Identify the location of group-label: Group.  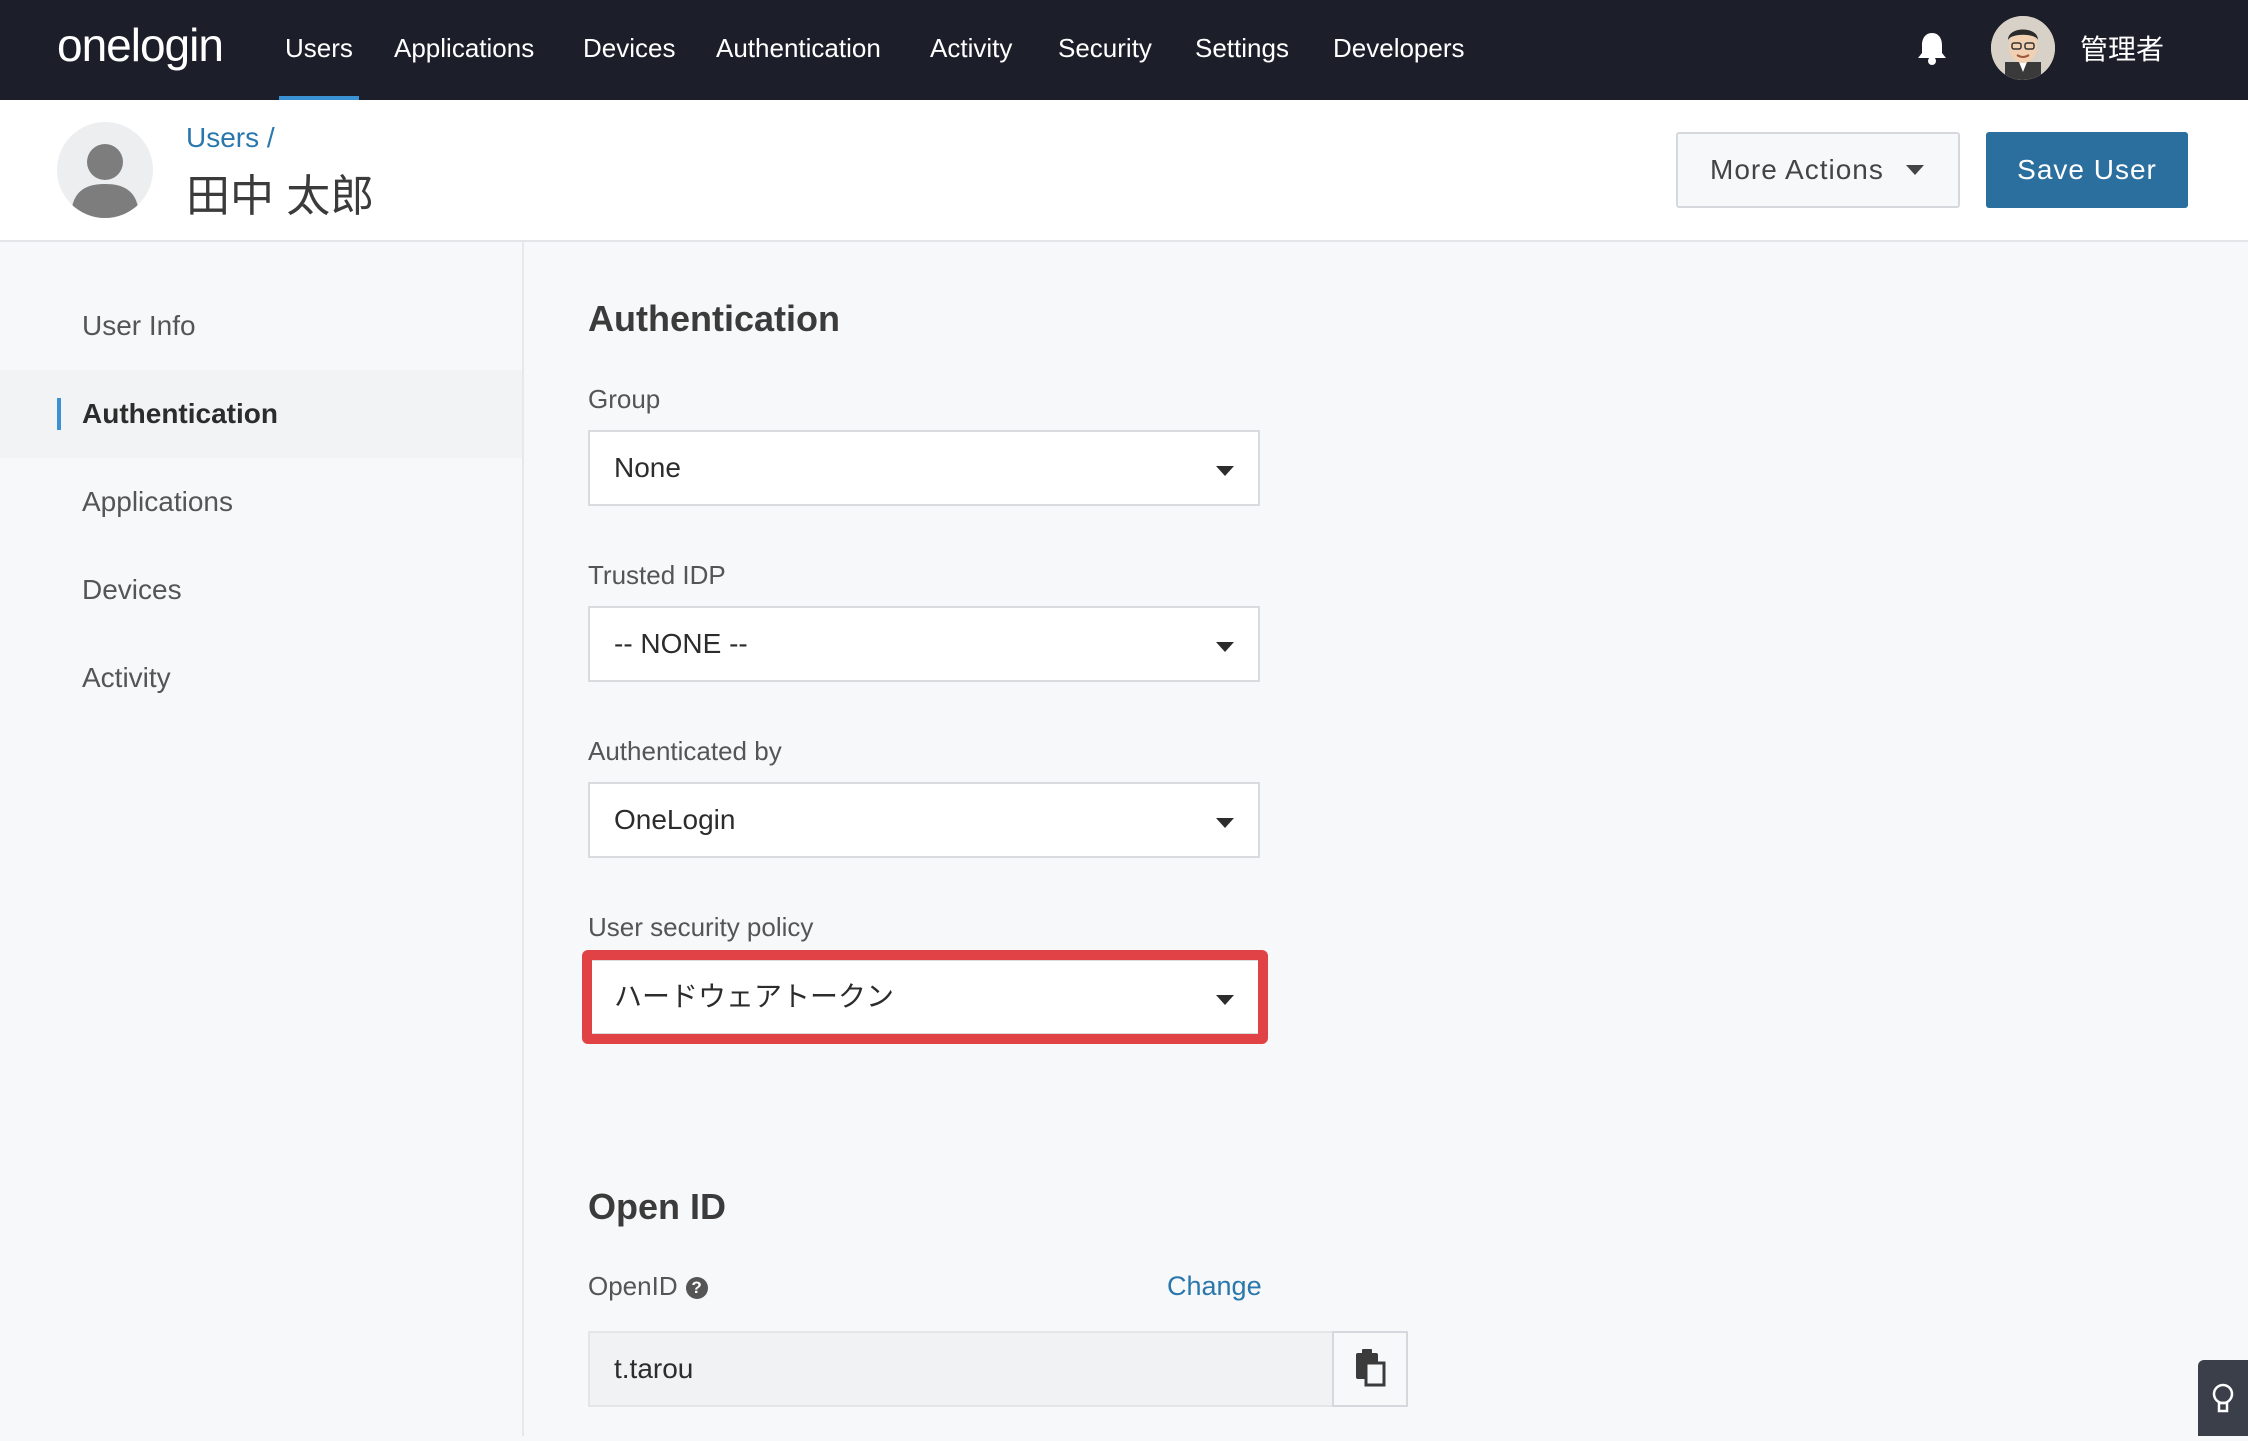
(624, 399).